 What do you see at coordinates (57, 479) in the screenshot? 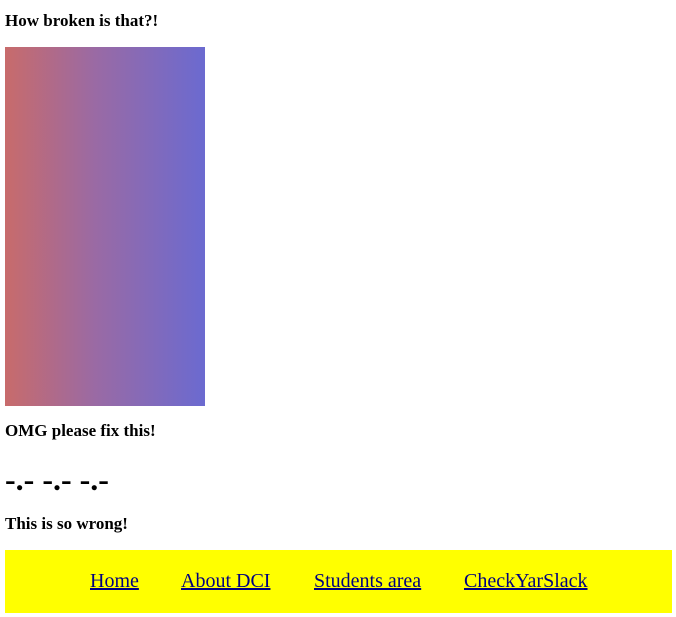
I see `emoticon-heading: -.- -.- -.-` at bounding box center [57, 479].